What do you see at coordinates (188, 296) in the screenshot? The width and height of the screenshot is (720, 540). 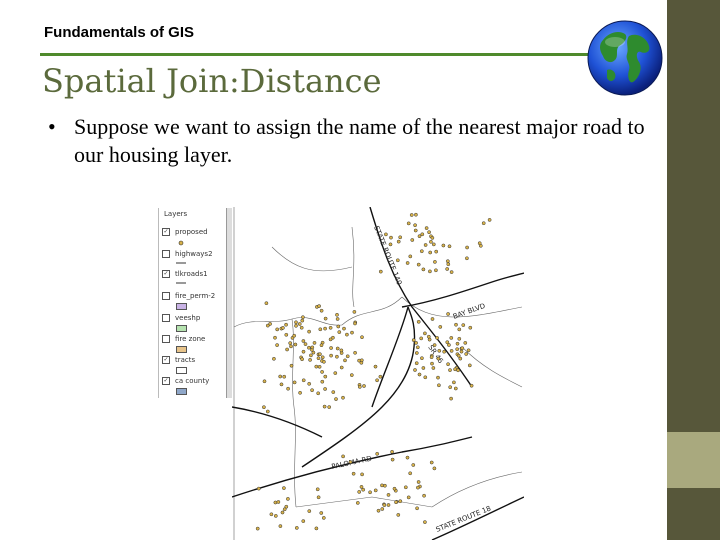 I see `legend-item-fire-perm: fire_perm-2` at bounding box center [188, 296].